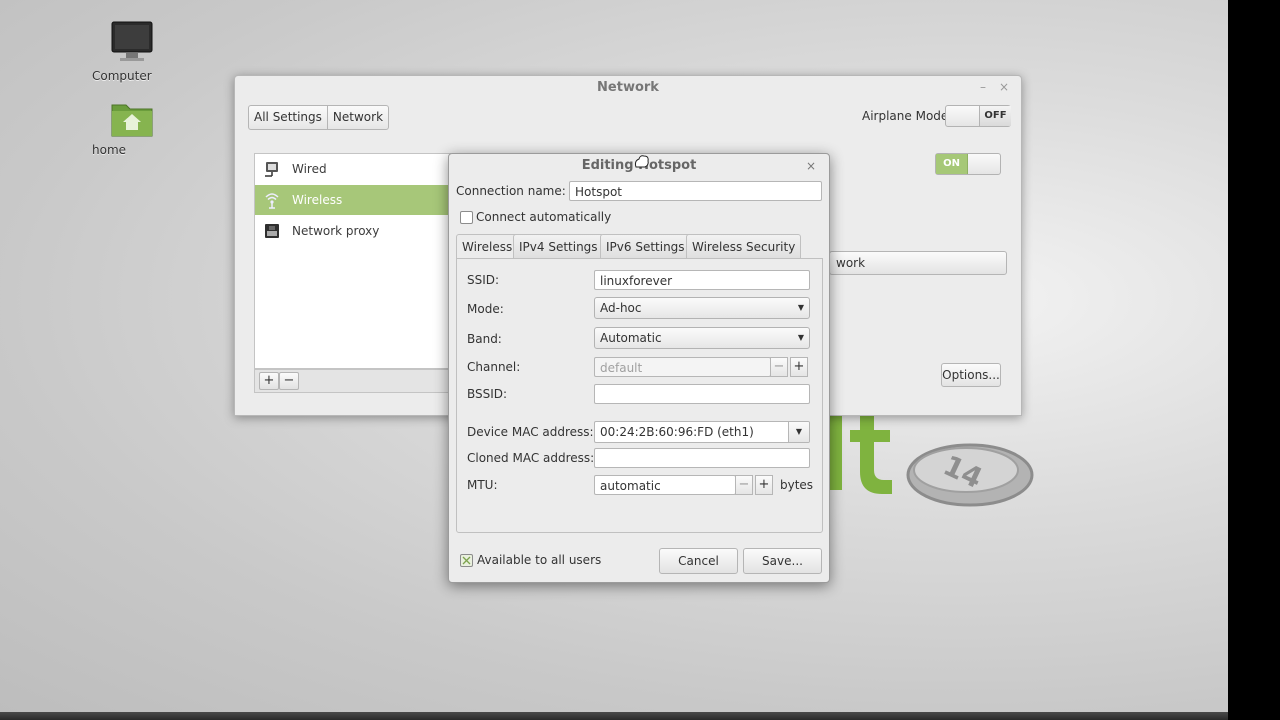 The height and width of the screenshot is (720, 1280). I want to click on wireless-switch: ON, so click(968, 164).